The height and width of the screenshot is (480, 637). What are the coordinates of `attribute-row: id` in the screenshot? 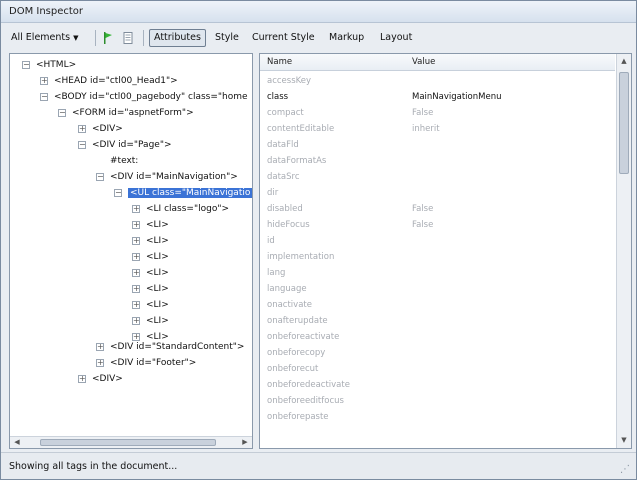 It's located at (437, 241).